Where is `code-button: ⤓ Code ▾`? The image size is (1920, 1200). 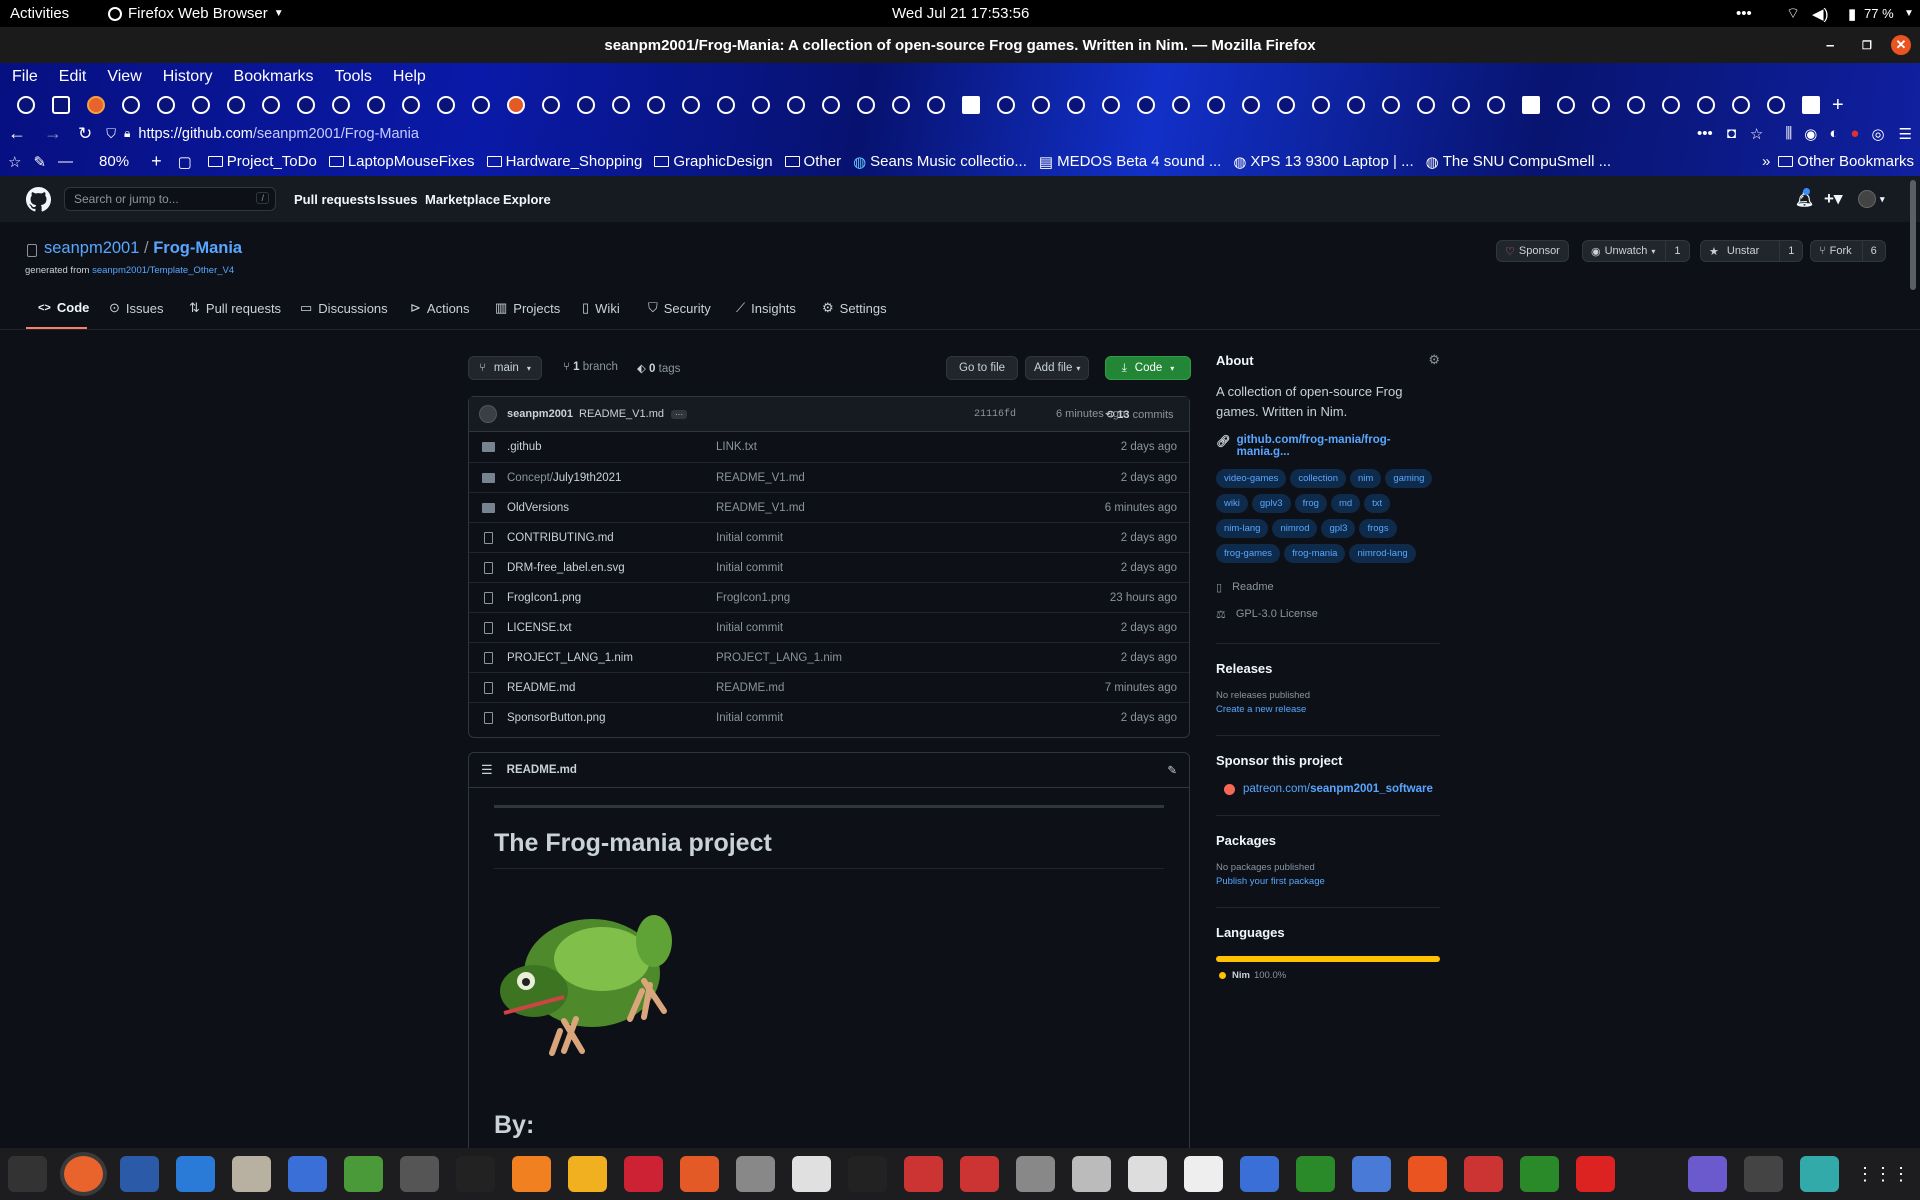 code-button: ⤓ Code ▾ is located at coordinates (1148, 368).